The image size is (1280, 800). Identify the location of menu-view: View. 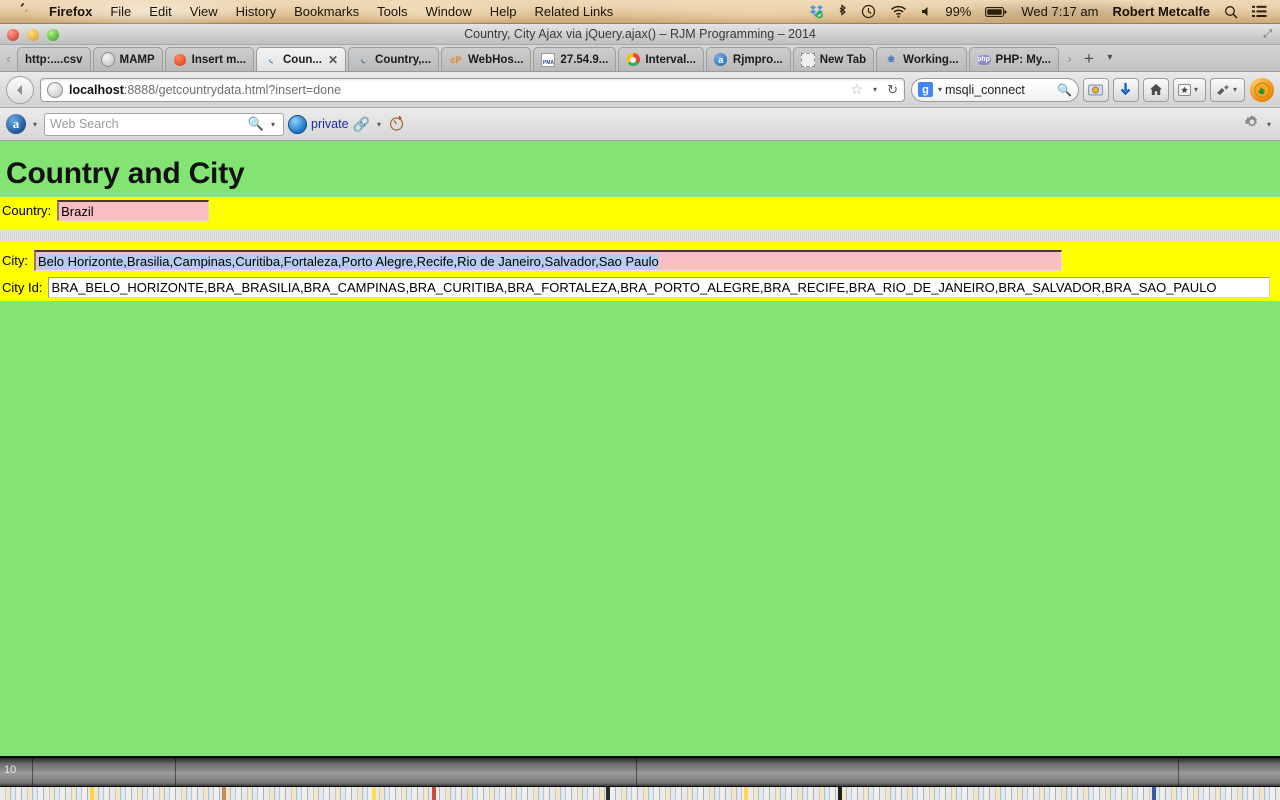
(204, 11).